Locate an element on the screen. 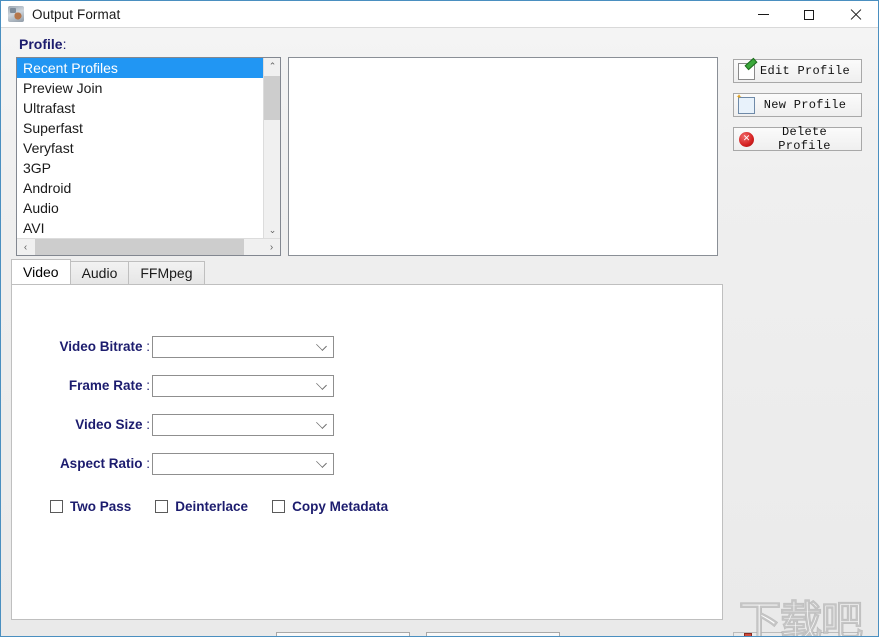 This screenshot has width=879, height=637. list-item: Ultrafast is located at coordinates (140, 108).